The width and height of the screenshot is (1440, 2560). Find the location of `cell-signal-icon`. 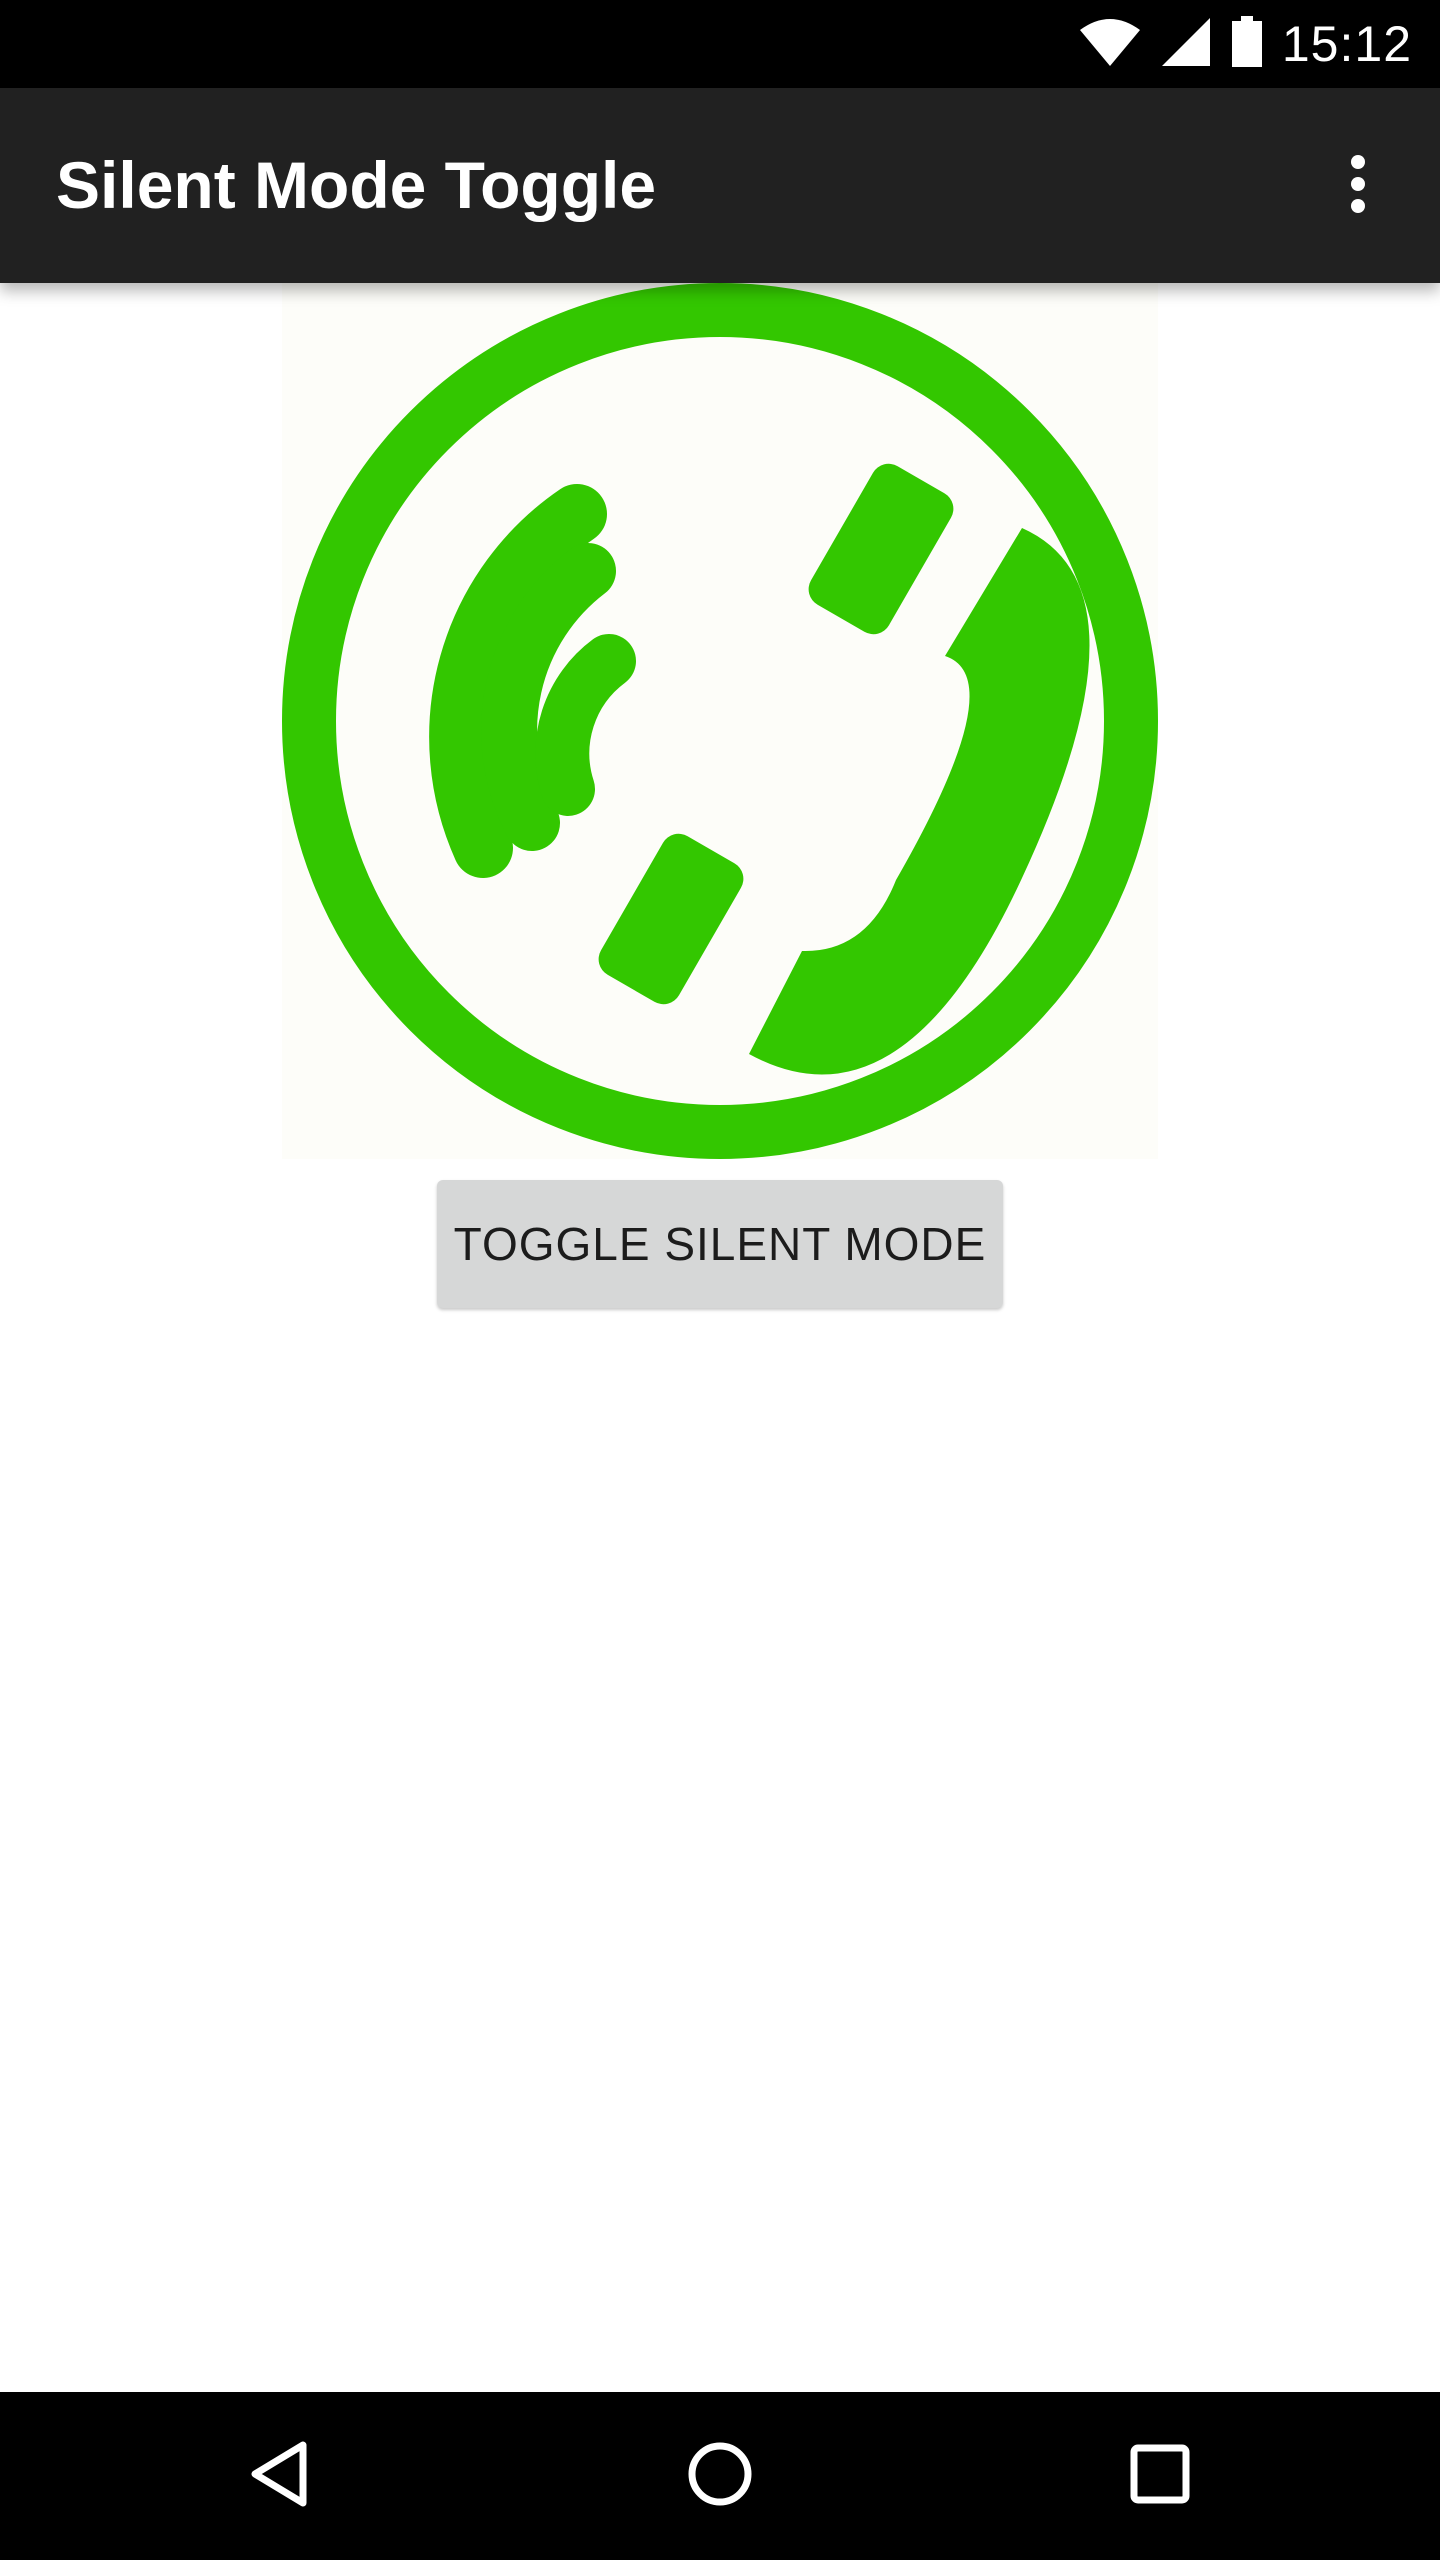

cell-signal-icon is located at coordinates (1186, 44).